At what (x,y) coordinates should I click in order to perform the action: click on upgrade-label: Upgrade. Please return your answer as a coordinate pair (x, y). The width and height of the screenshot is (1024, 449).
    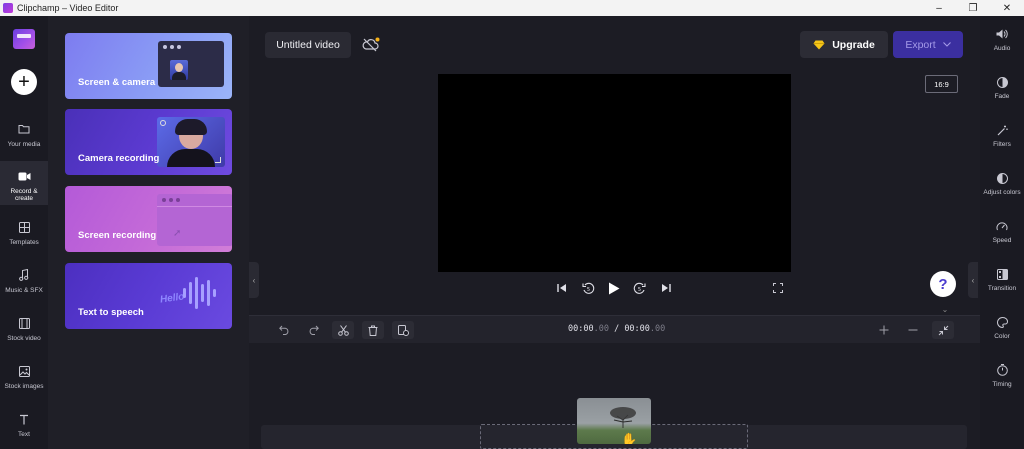
    Looking at the image, I should click on (853, 44).